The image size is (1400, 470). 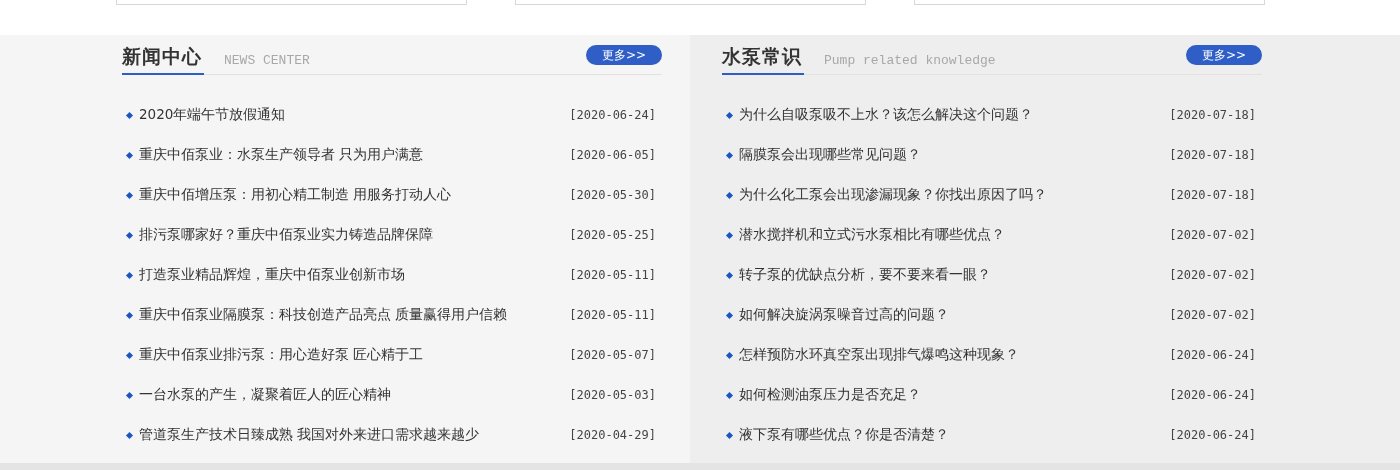 What do you see at coordinates (893, 195) in the screenshot?
I see `news-link: 为什么化工泵会出现渗漏现象？你找出原因了吗？` at bounding box center [893, 195].